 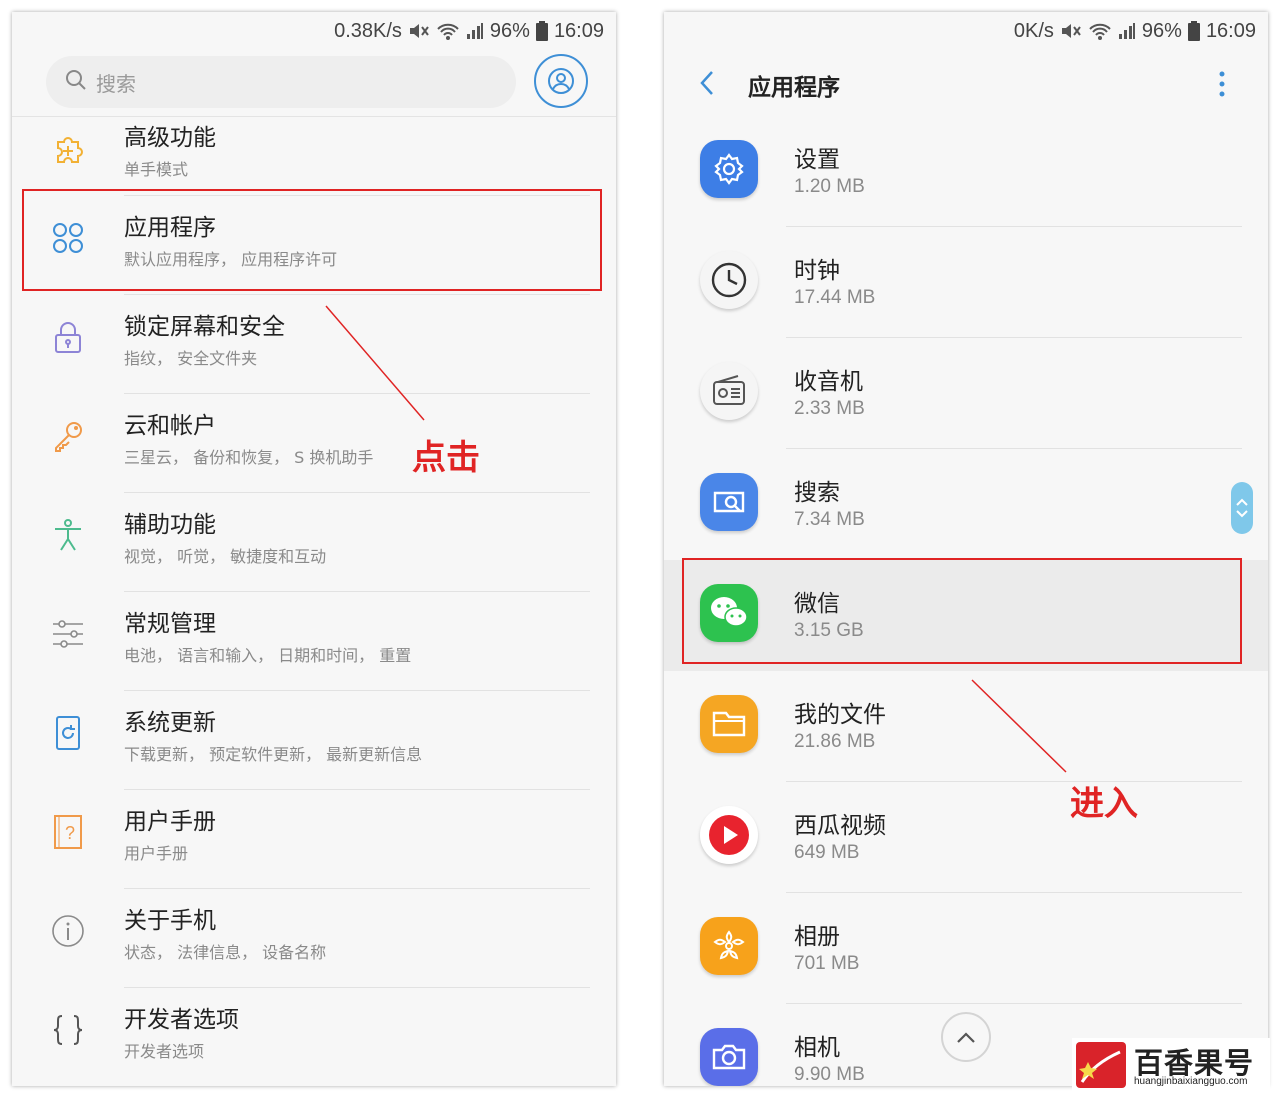 What do you see at coordinates (794, 88) in the screenshot?
I see `page-title: 应用程序` at bounding box center [794, 88].